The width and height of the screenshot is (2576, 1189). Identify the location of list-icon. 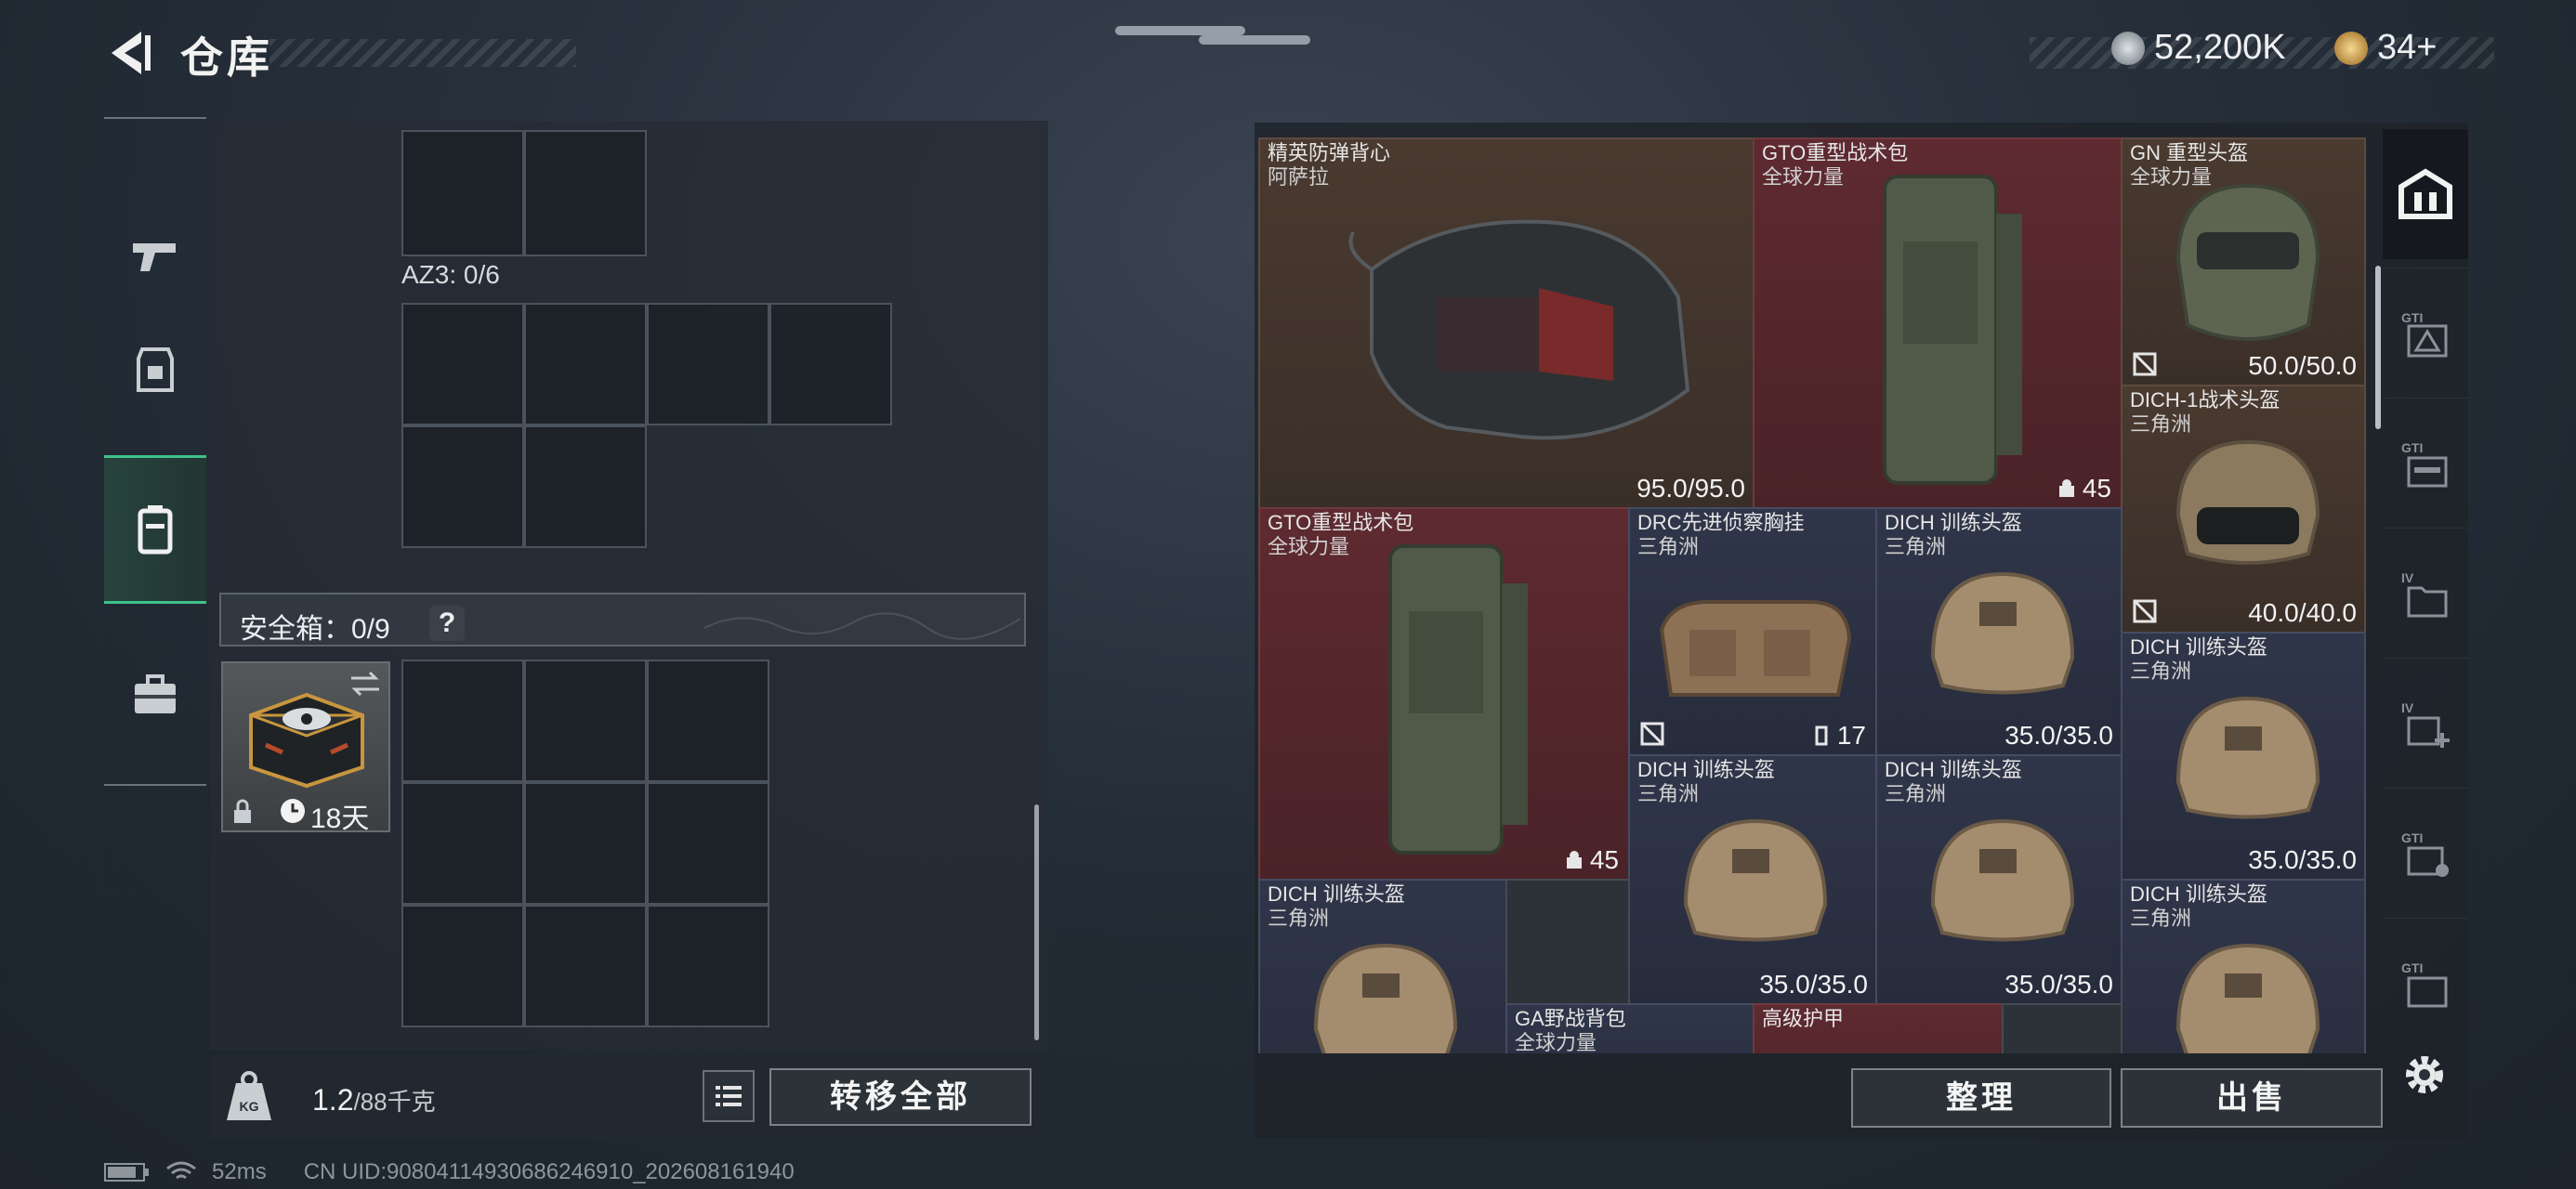
(729, 1096).